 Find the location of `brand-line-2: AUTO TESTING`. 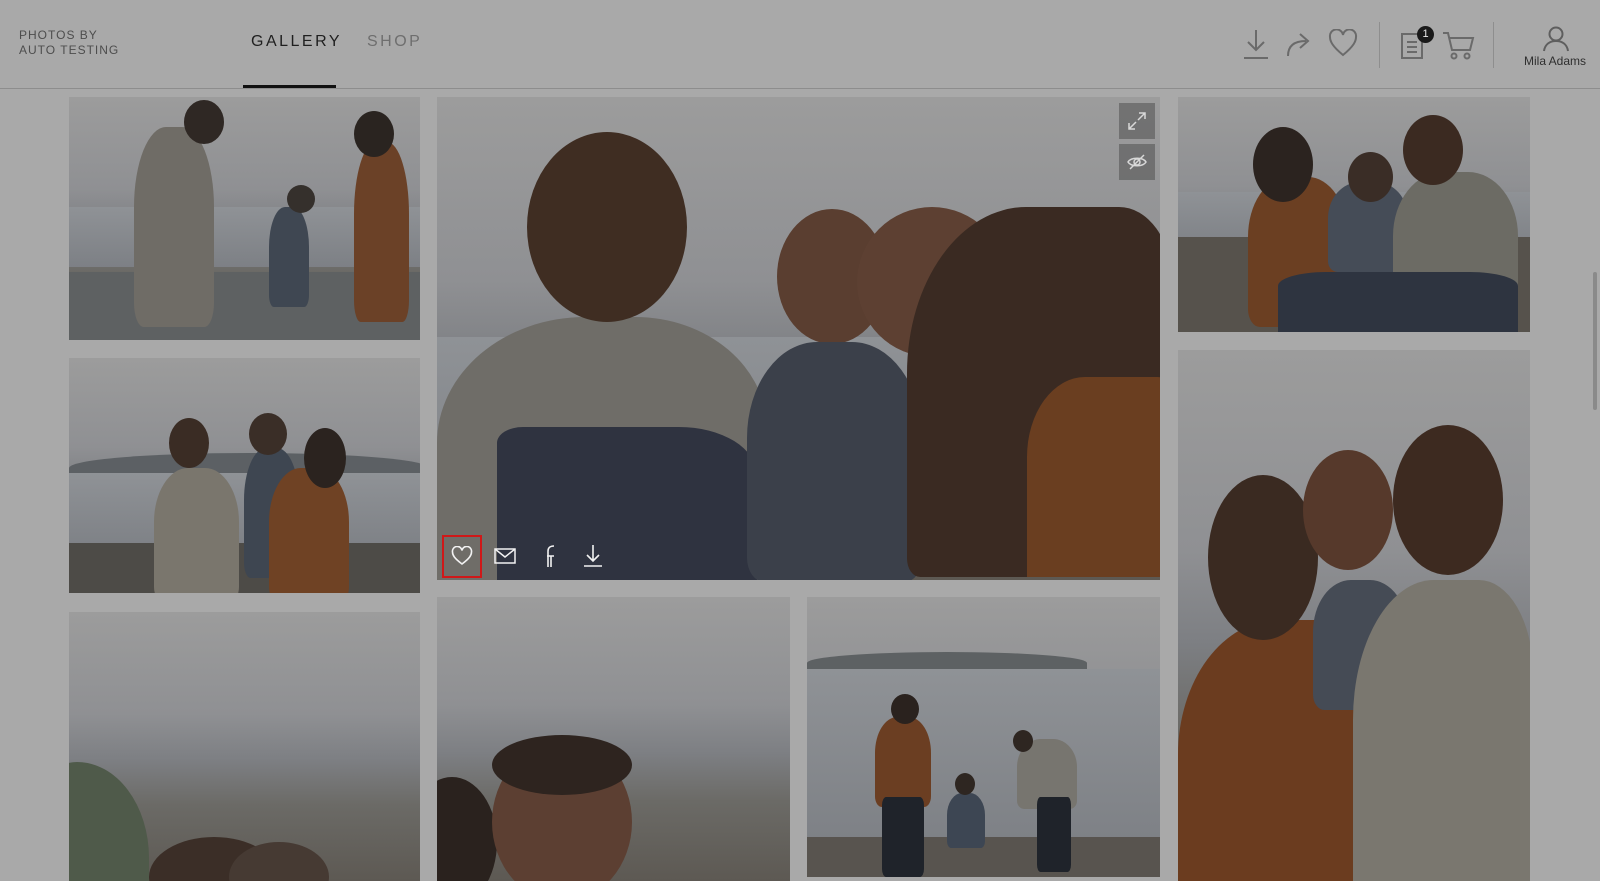

brand-line-2: AUTO TESTING is located at coordinates (69, 50).